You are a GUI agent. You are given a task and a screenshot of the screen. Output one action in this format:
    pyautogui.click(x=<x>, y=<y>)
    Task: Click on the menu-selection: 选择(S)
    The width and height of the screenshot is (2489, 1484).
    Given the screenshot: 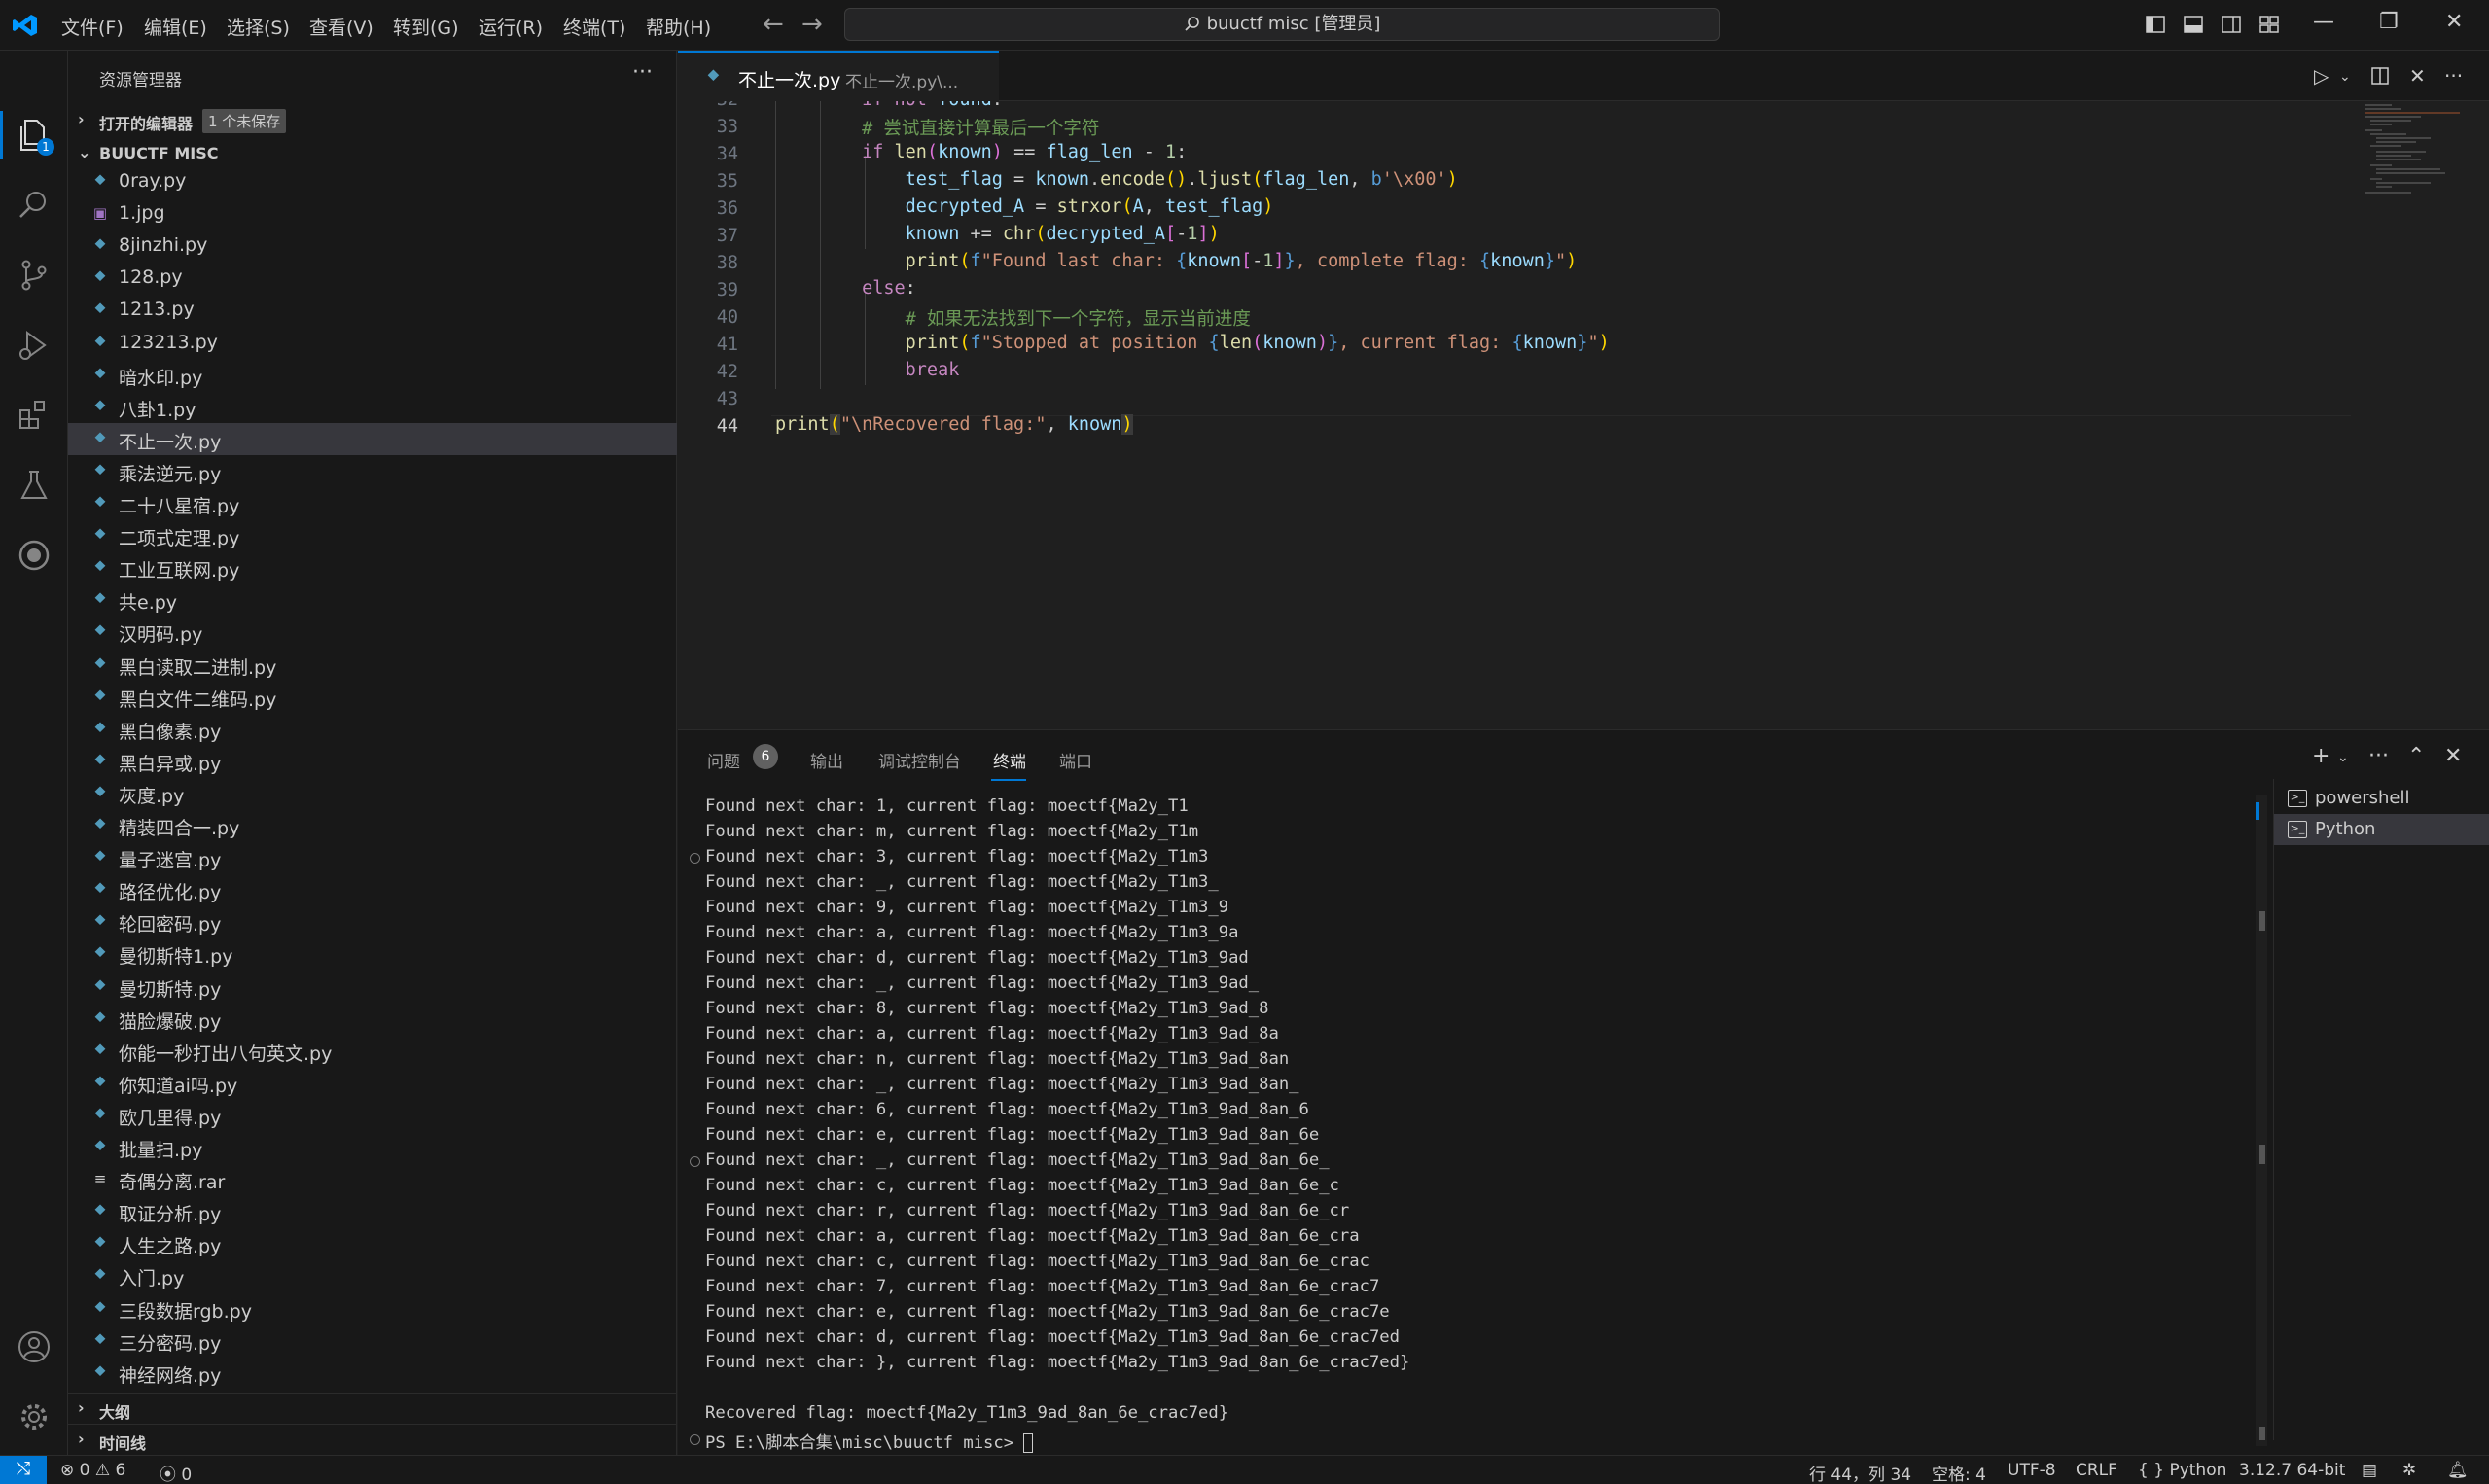 What is the action you would take?
    pyautogui.click(x=258, y=27)
    